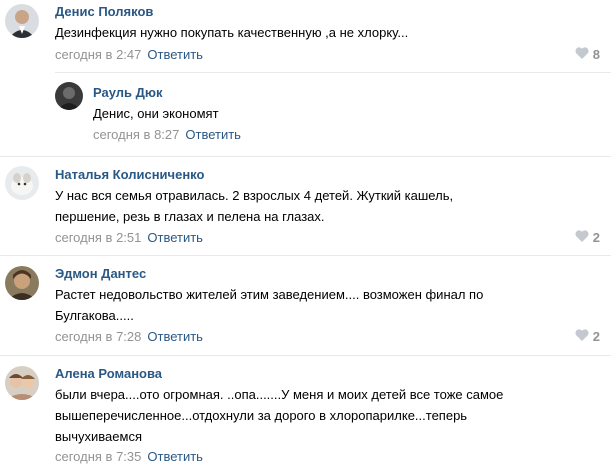 This screenshot has height=465, width=611. I want to click on comment-time: сегодня в 2:51, so click(98, 237).